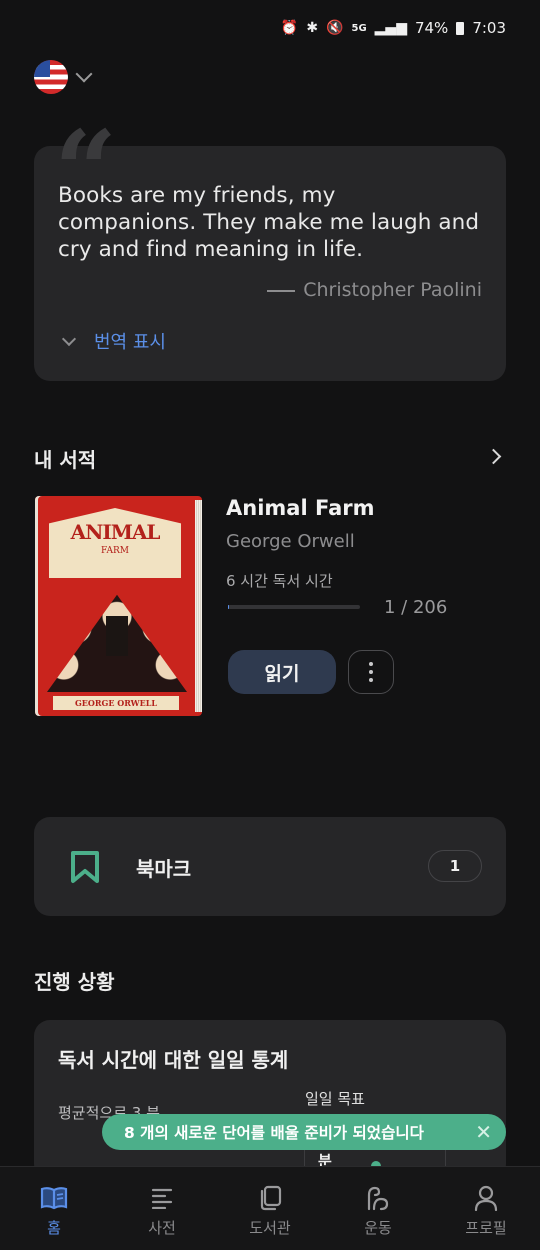 Image resolution: width=540 pixels, height=1250 pixels. What do you see at coordinates (116, 703) in the screenshot?
I see `cover-author: GEORGE ORWELL` at bounding box center [116, 703].